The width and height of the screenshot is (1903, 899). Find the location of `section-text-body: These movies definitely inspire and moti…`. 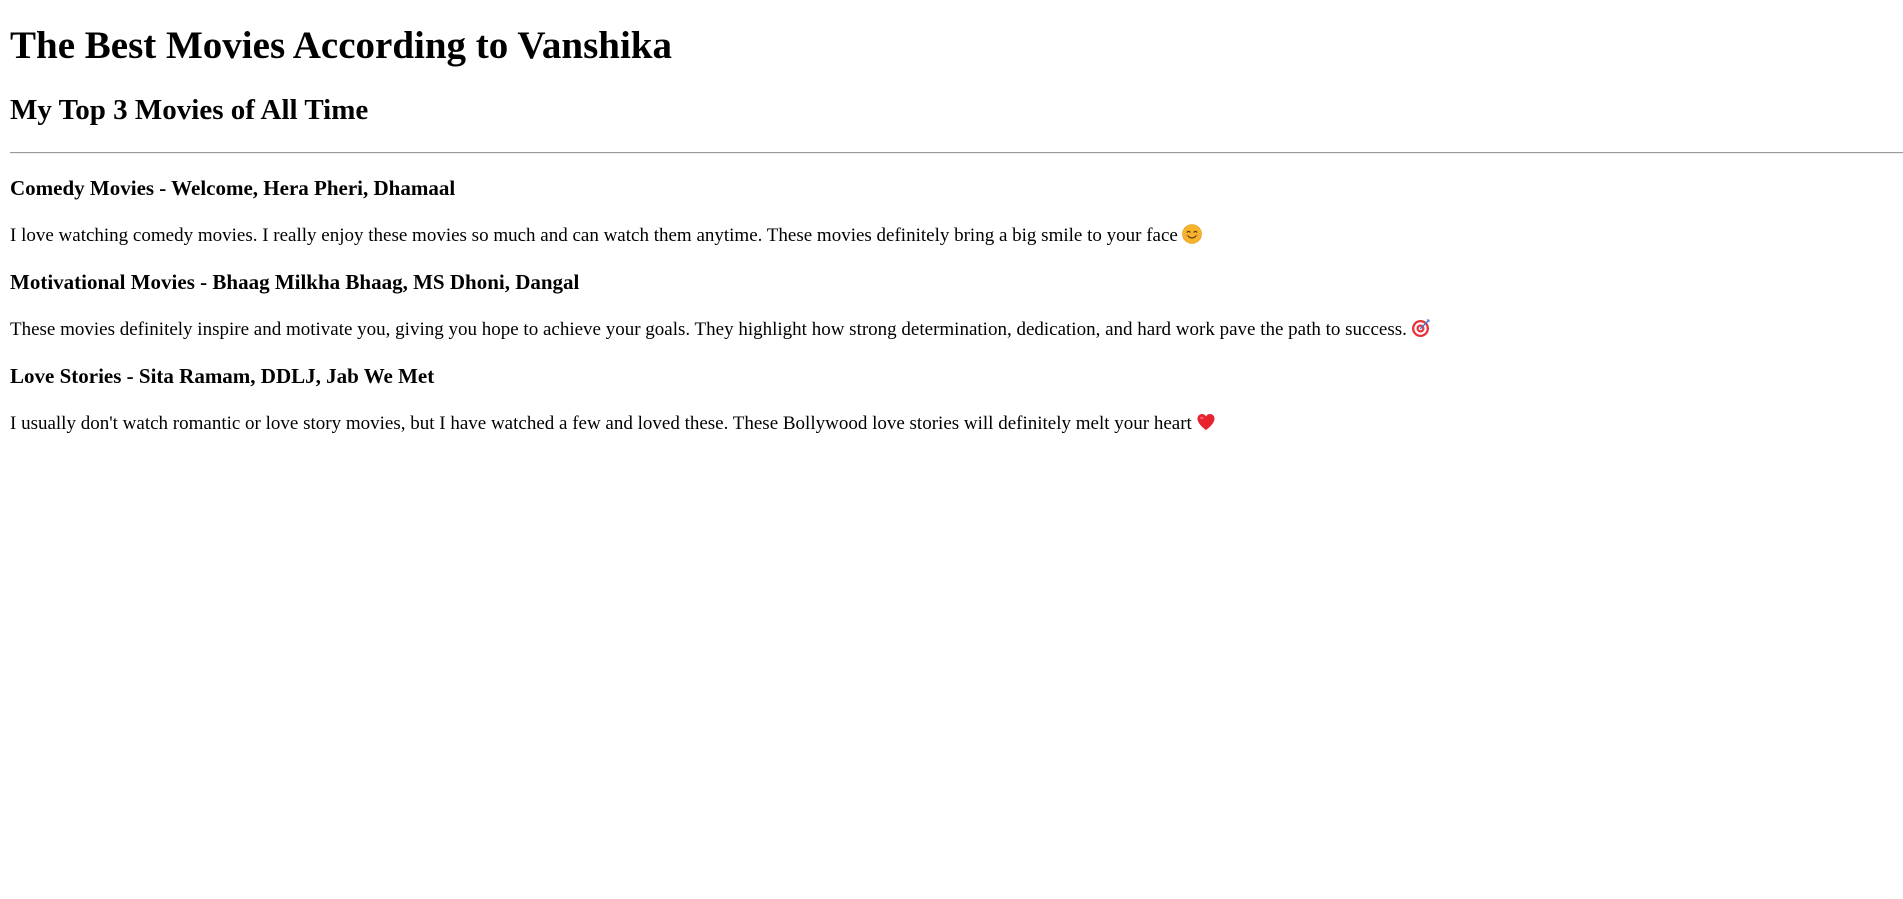

section-text-body: These movies definitely inspire and moti… is located at coordinates (708, 329).